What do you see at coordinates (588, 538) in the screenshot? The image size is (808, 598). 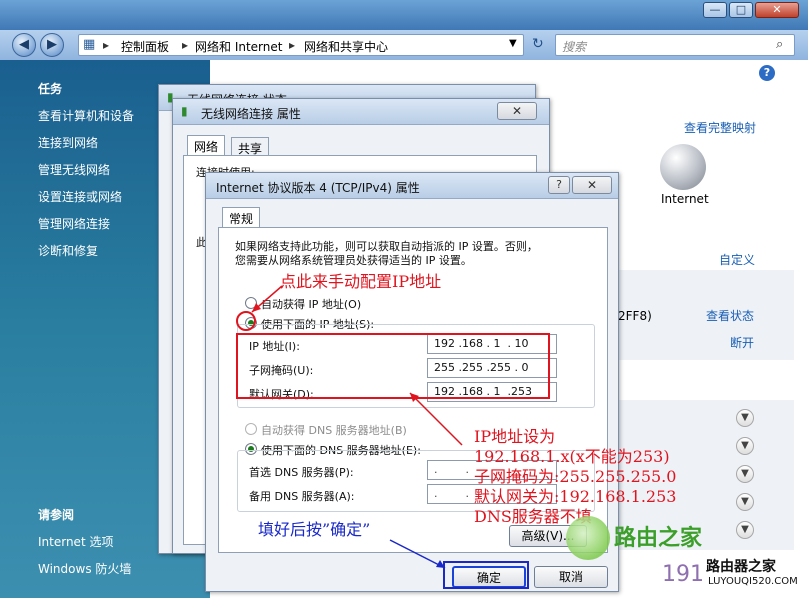 I see `router-logo-icon` at bounding box center [588, 538].